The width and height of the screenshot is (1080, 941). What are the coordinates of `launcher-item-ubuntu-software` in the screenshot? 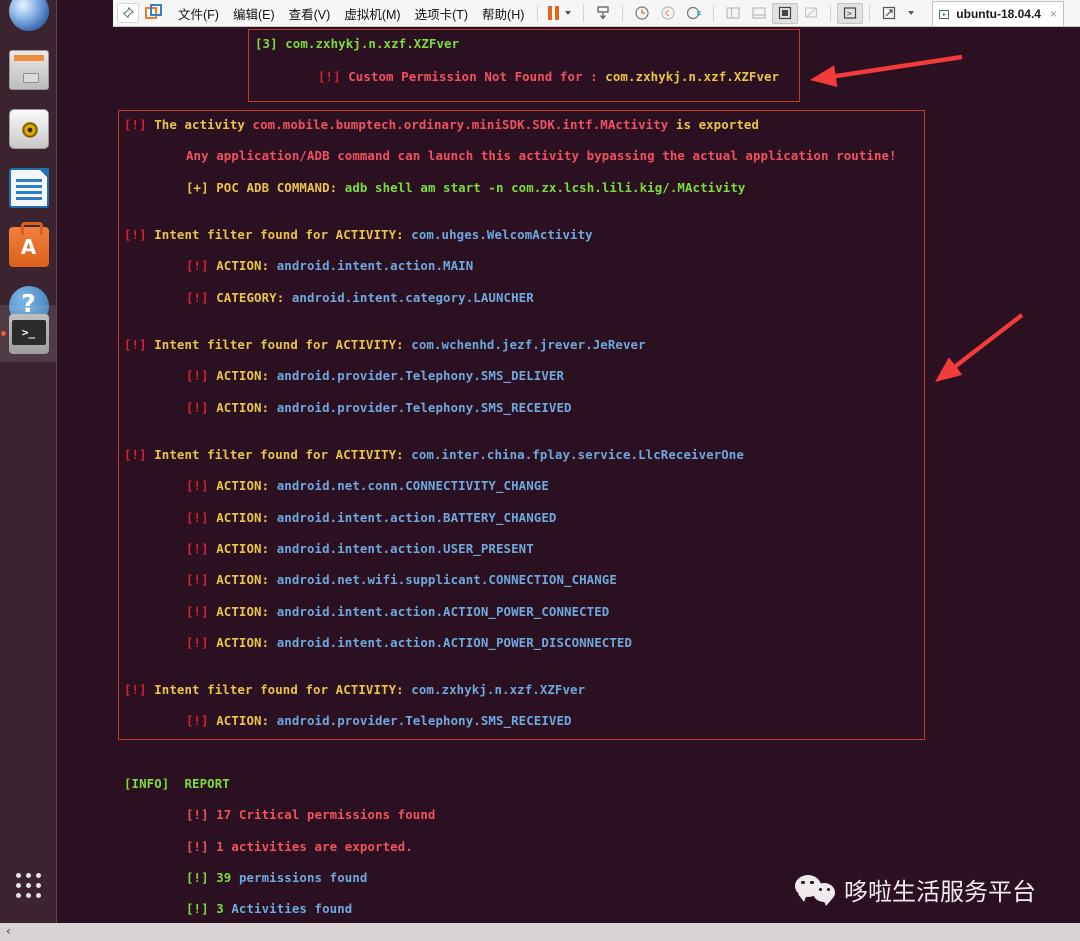 It's located at (28, 246).